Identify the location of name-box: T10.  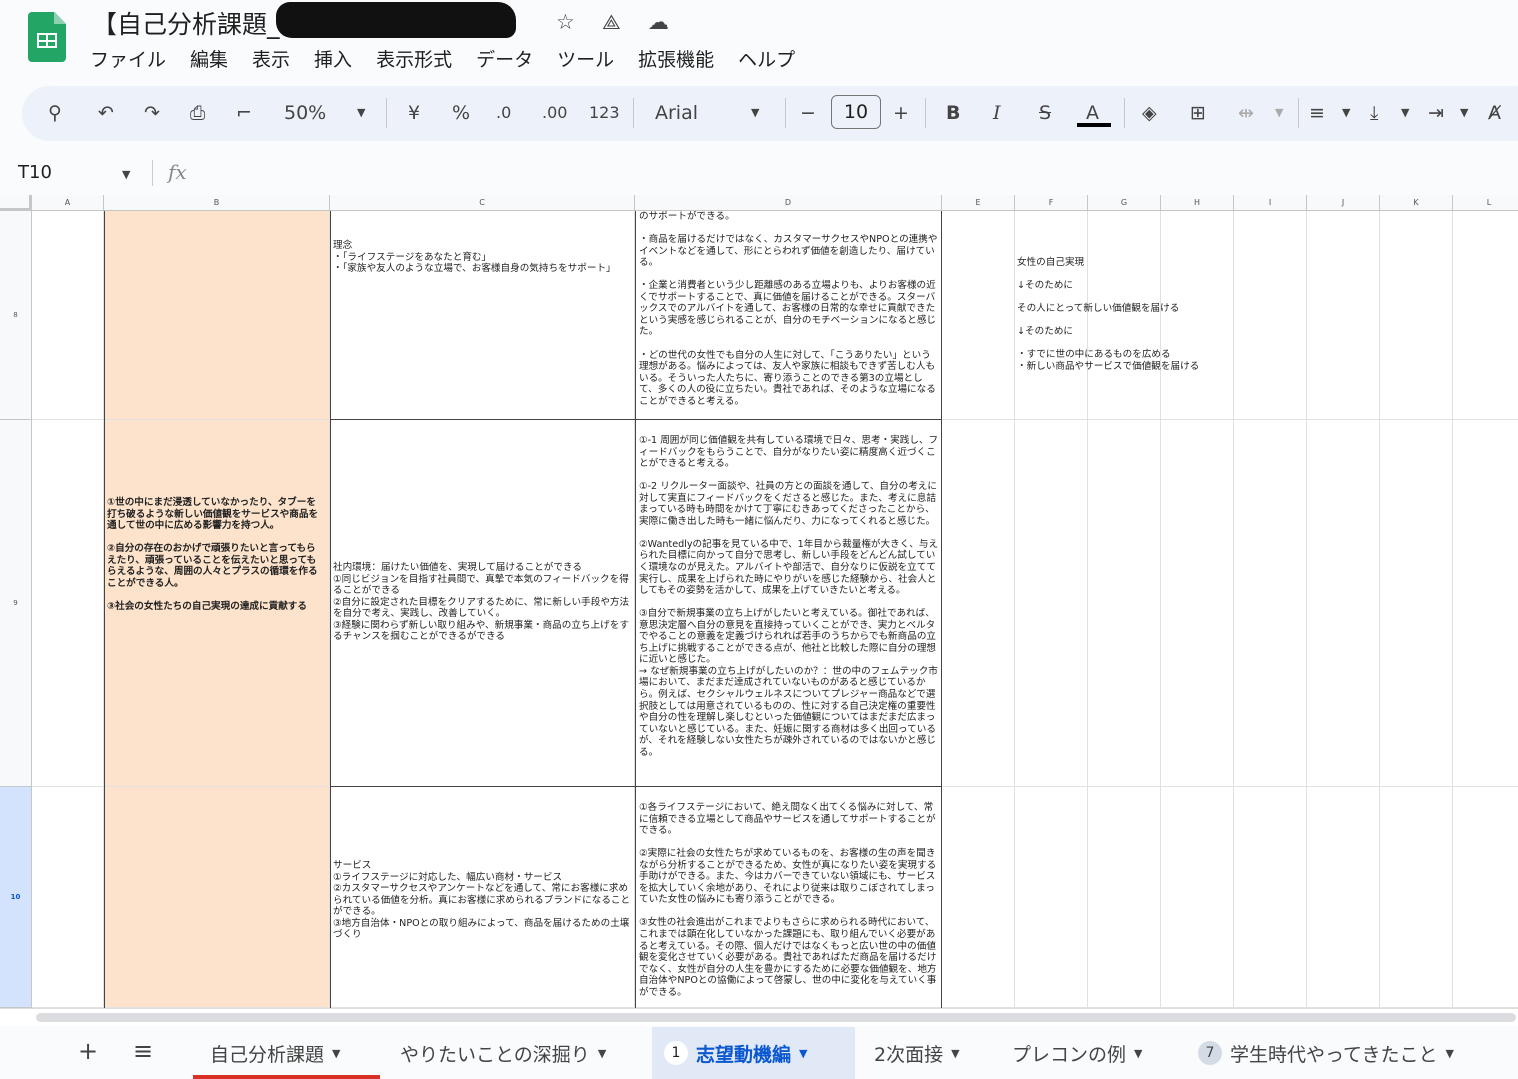
(35, 172).